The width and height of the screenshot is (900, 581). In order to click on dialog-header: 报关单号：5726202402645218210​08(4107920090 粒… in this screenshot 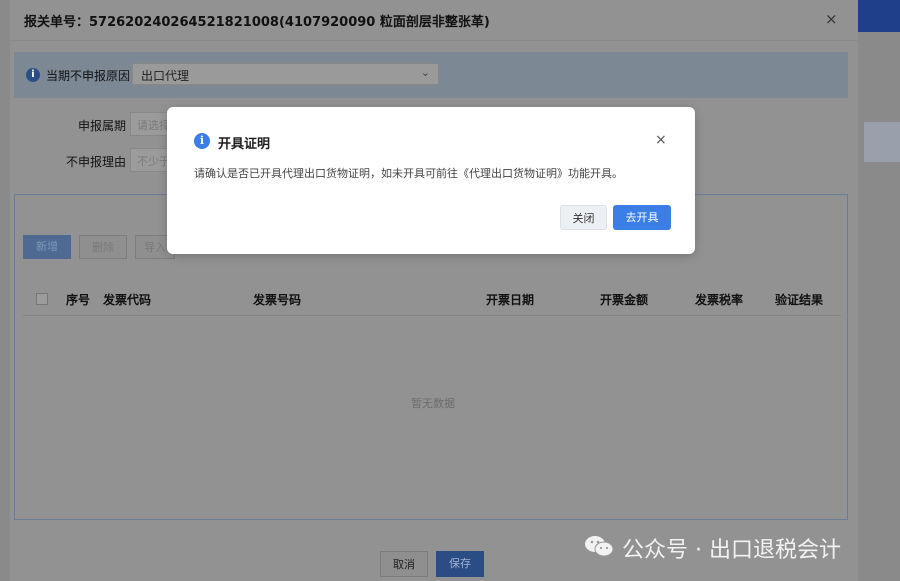, I will do `click(434, 20)`.